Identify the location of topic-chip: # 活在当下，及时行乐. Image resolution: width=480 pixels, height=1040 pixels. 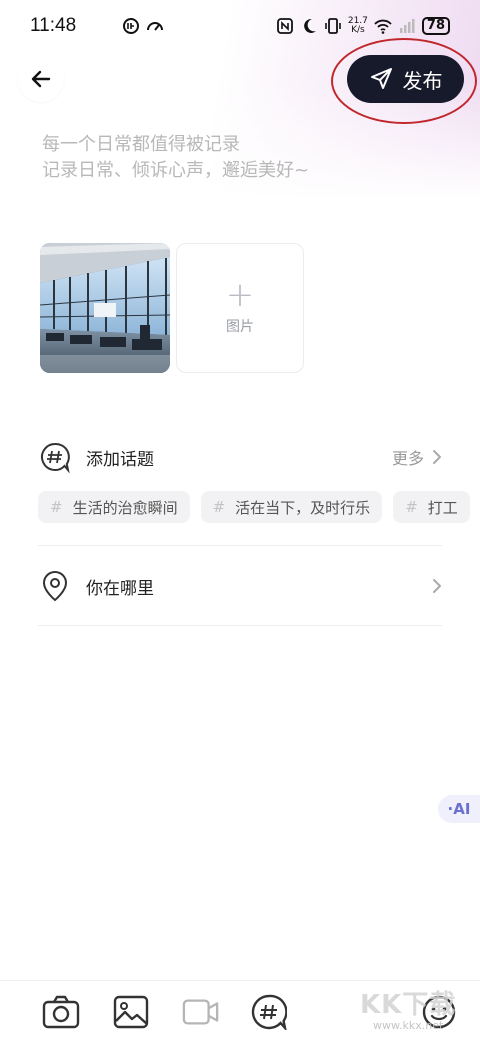
(291, 507).